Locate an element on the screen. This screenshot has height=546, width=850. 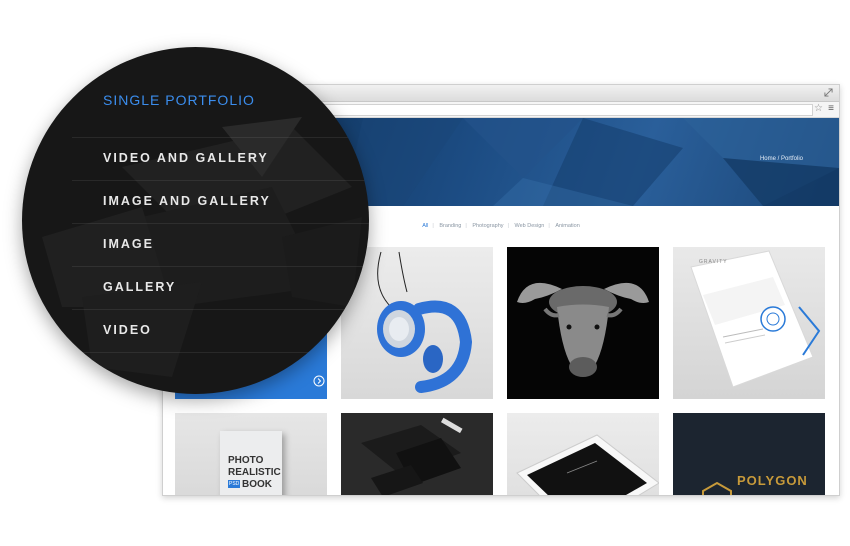
menu-item-video: VIDEO is located at coordinates (127, 330).